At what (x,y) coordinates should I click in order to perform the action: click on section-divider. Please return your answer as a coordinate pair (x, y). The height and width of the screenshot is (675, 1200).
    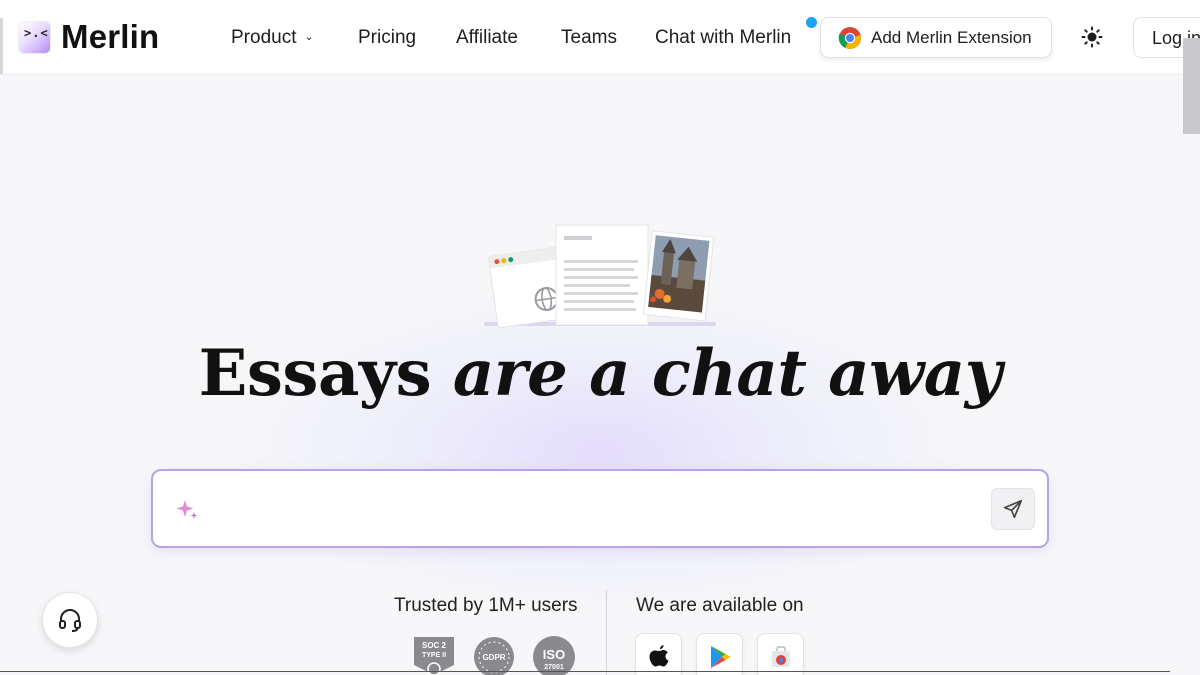
    Looking at the image, I should click on (606, 632).